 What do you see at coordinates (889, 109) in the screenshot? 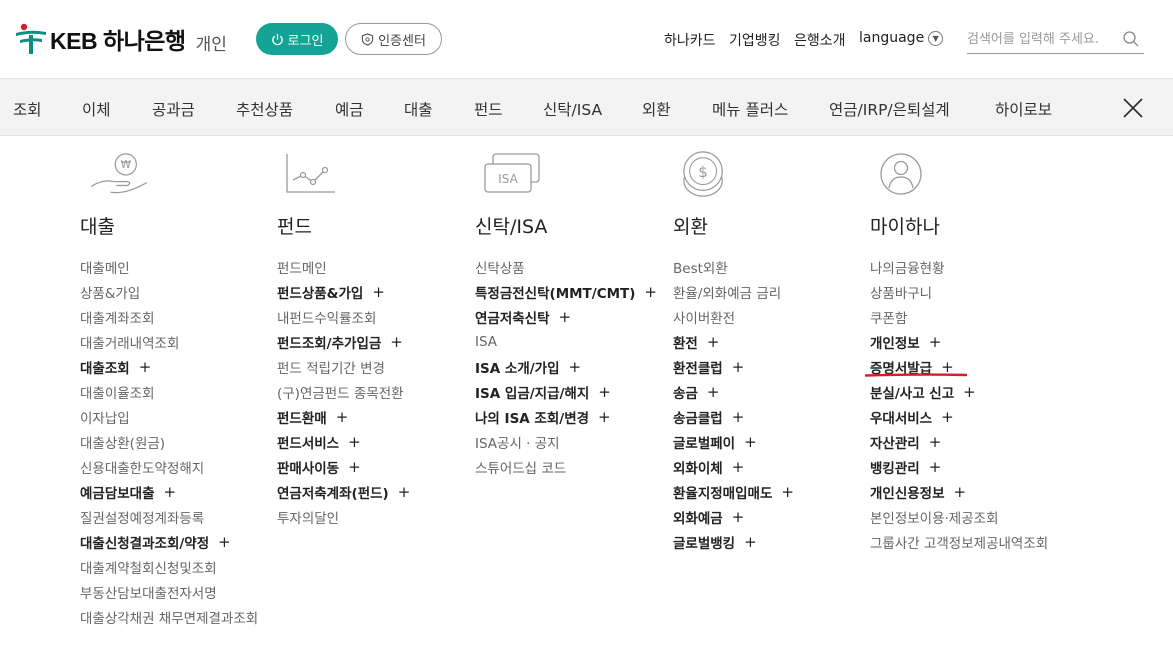
I see `nav-item-pension: 연금/IRP/은퇴설계` at bounding box center [889, 109].